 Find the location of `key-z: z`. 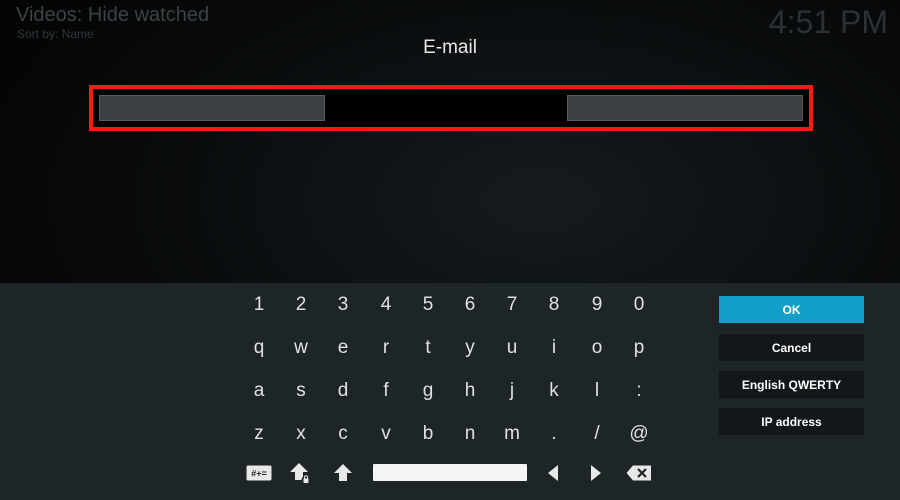

key-z: z is located at coordinates (259, 434).